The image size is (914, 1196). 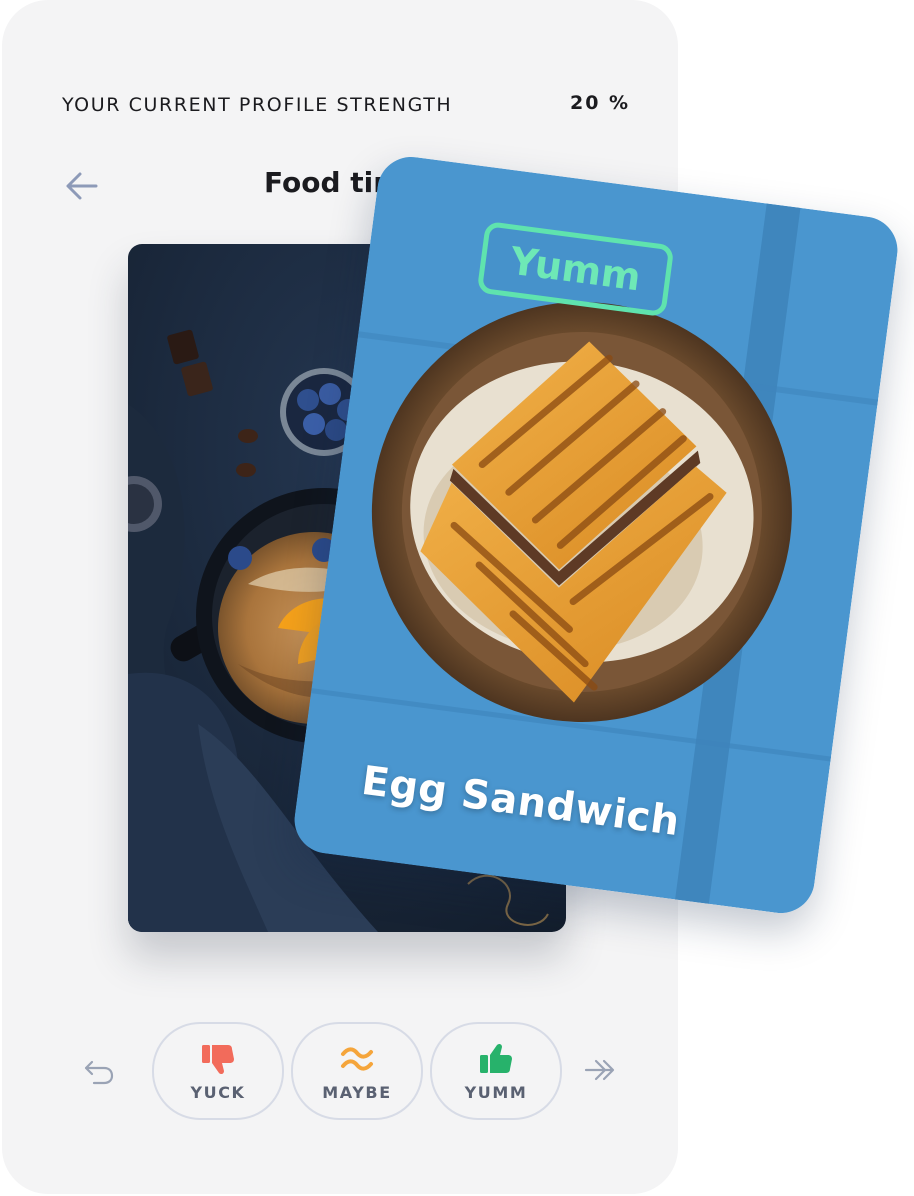 What do you see at coordinates (357, 1092) in the screenshot?
I see `maybe-label: MAYBE` at bounding box center [357, 1092].